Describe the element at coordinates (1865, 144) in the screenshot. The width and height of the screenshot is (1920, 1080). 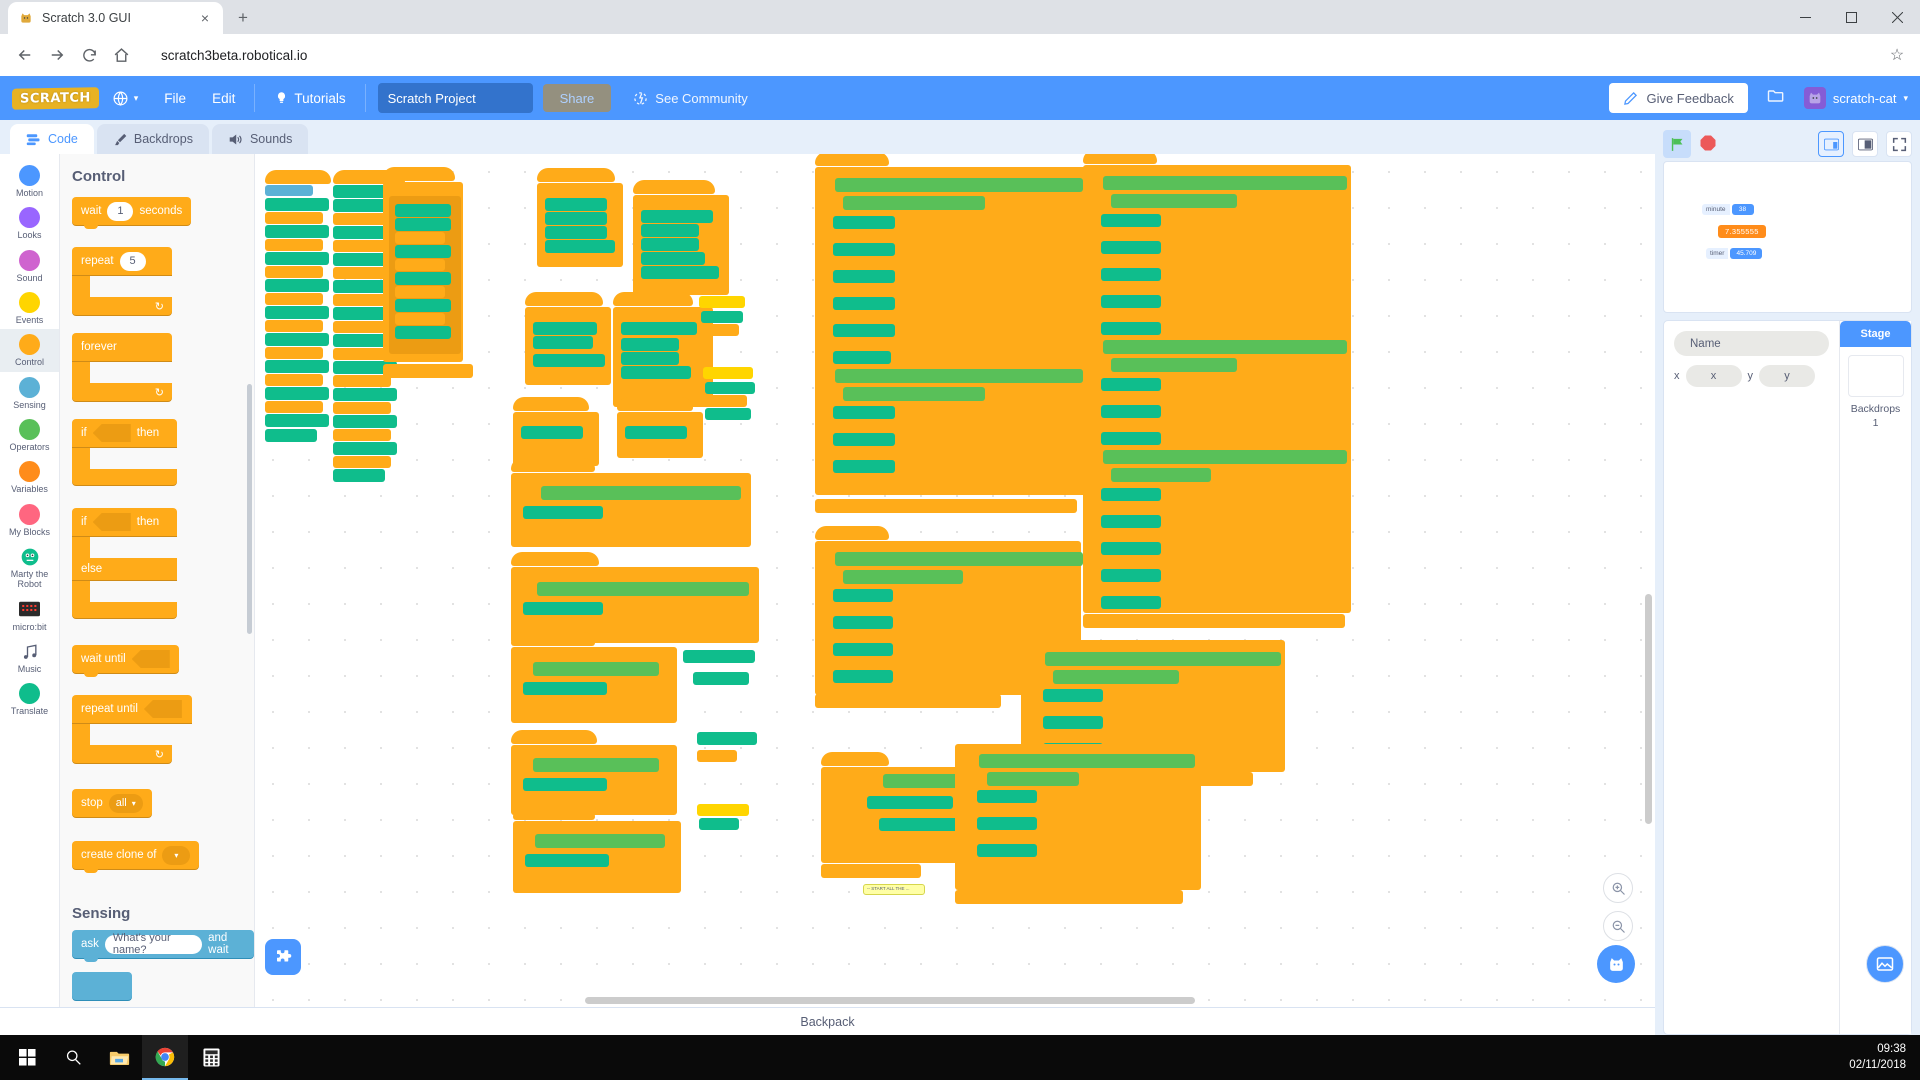
I see `large-stage-layout-button` at that location.